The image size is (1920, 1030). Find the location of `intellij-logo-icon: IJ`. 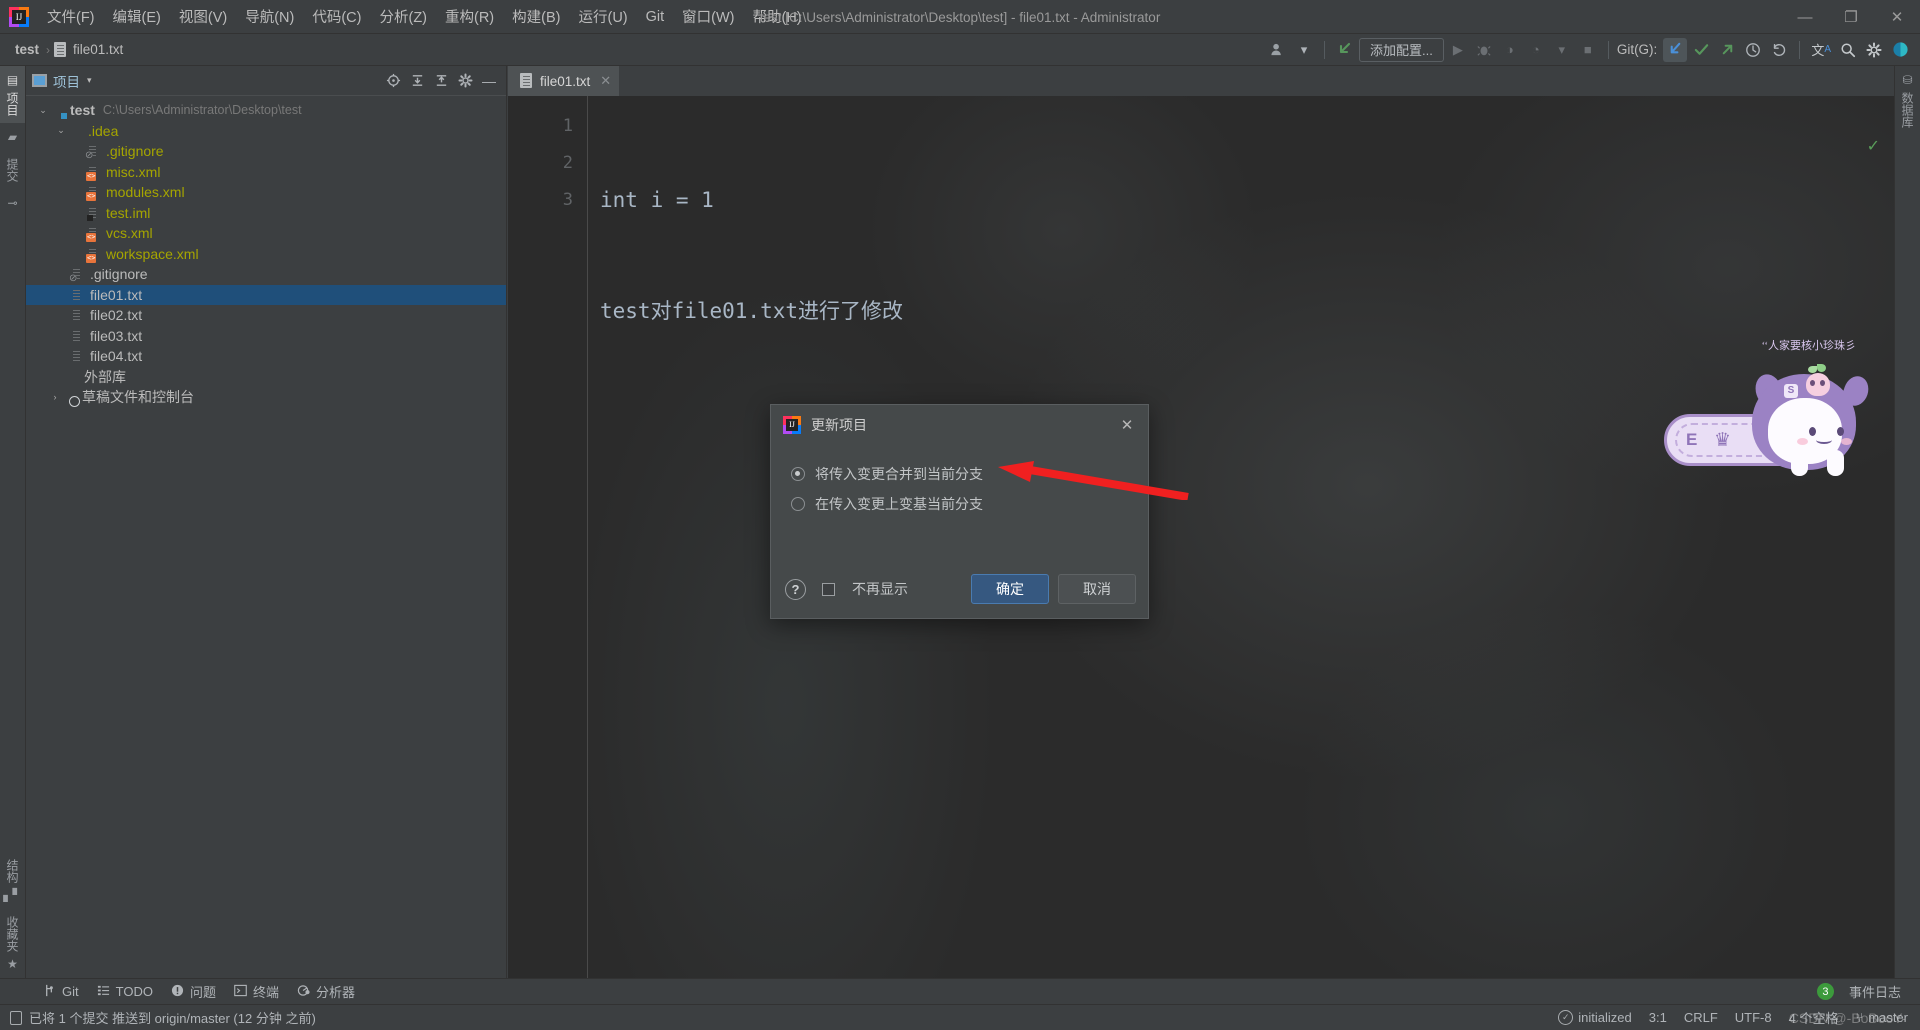

intellij-logo-icon: IJ is located at coordinates (792, 425).